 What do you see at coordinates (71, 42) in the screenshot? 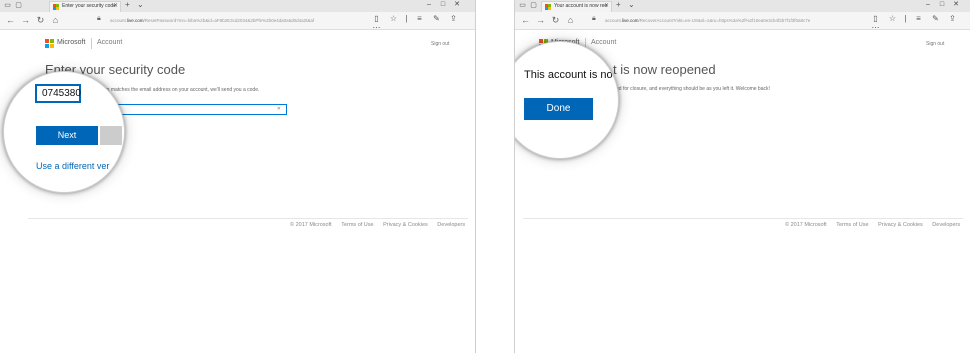
I see `microsoft-brand: Microsoft` at bounding box center [71, 42].